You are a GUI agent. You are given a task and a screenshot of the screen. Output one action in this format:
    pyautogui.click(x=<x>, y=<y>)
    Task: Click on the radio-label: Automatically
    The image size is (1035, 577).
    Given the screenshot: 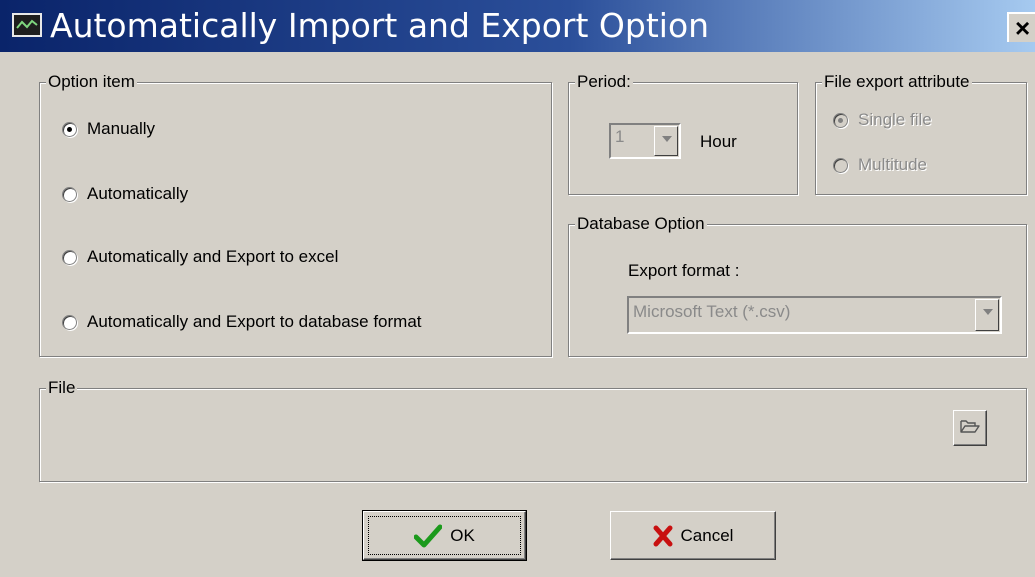 What is the action you would take?
    pyautogui.click(x=138, y=193)
    